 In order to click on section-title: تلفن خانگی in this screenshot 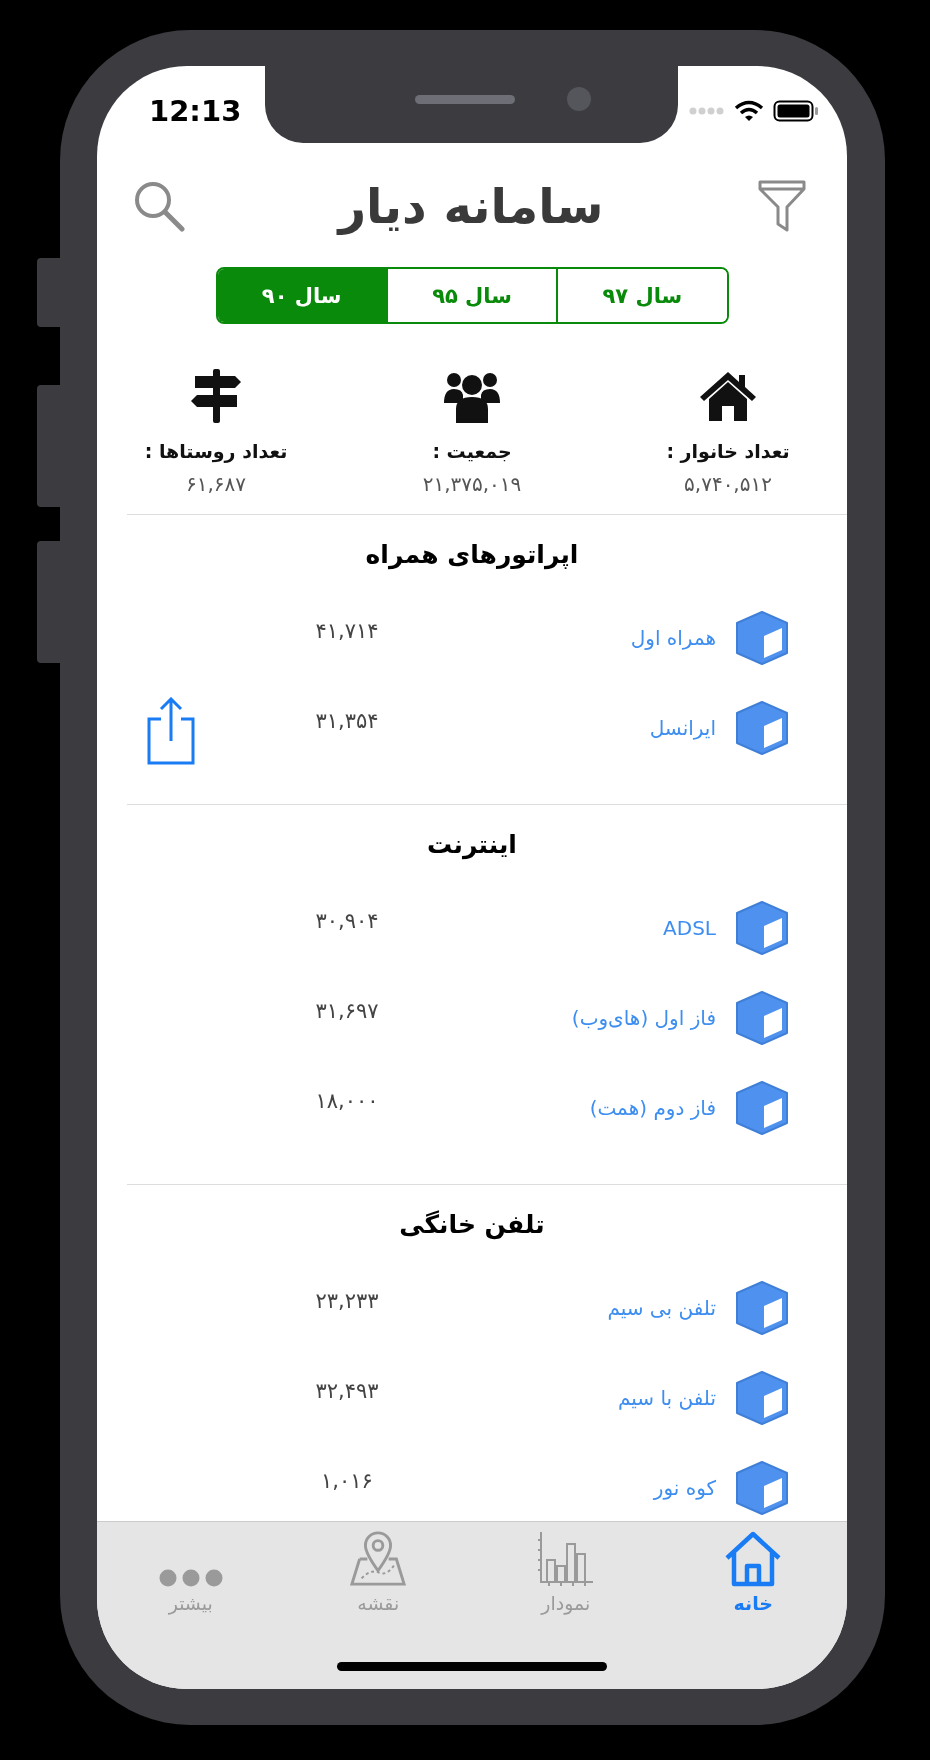, I will do `click(472, 1224)`.